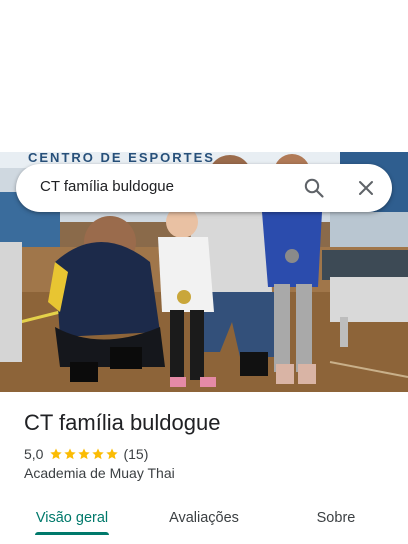 The image size is (408, 544). Describe the element at coordinates (336, 518) in the screenshot. I see `tab-about: Sobre` at that location.